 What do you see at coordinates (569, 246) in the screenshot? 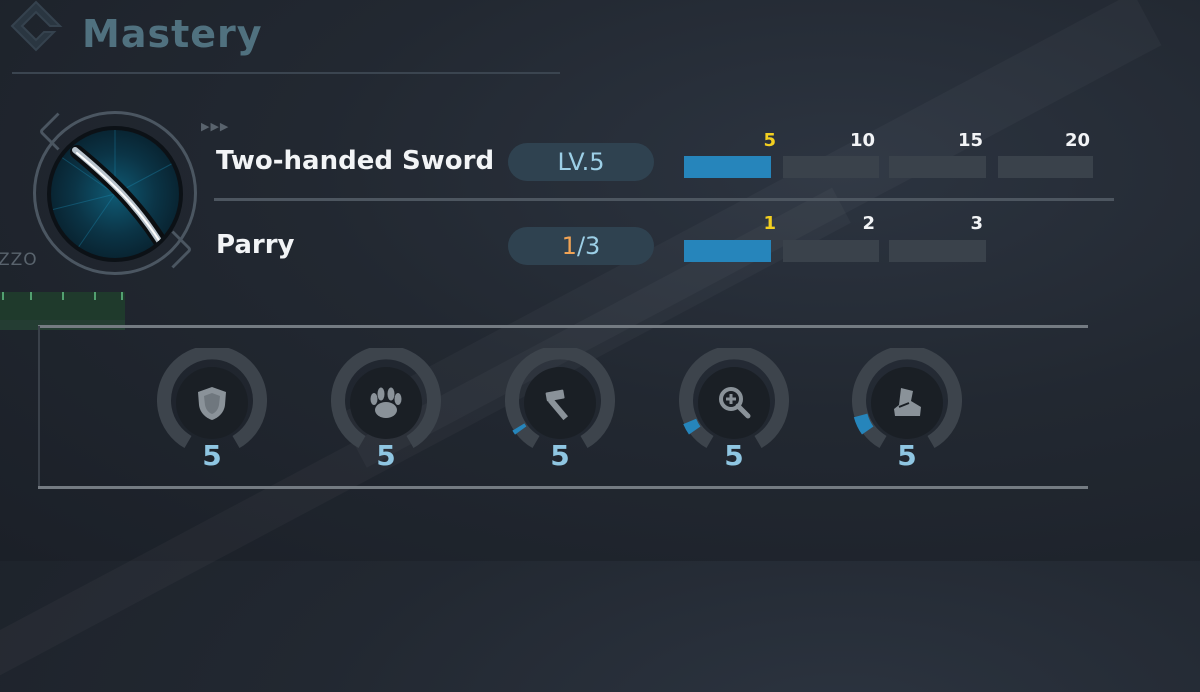
I see `parry-current: 1` at bounding box center [569, 246].